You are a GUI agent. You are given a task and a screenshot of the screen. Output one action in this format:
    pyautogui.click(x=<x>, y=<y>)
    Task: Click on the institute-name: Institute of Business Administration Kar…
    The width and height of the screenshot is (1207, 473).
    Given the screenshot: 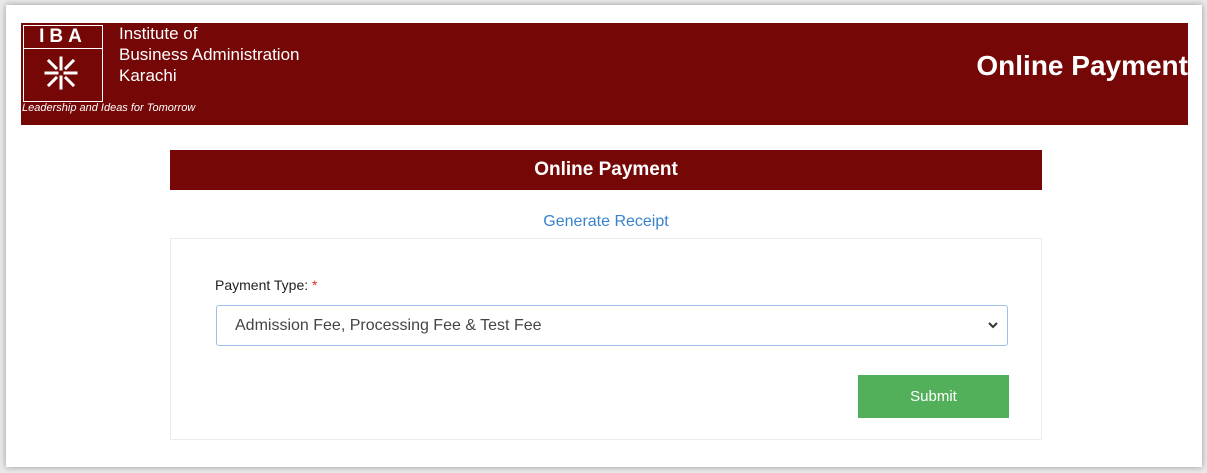 What is the action you would take?
    pyautogui.click(x=209, y=54)
    